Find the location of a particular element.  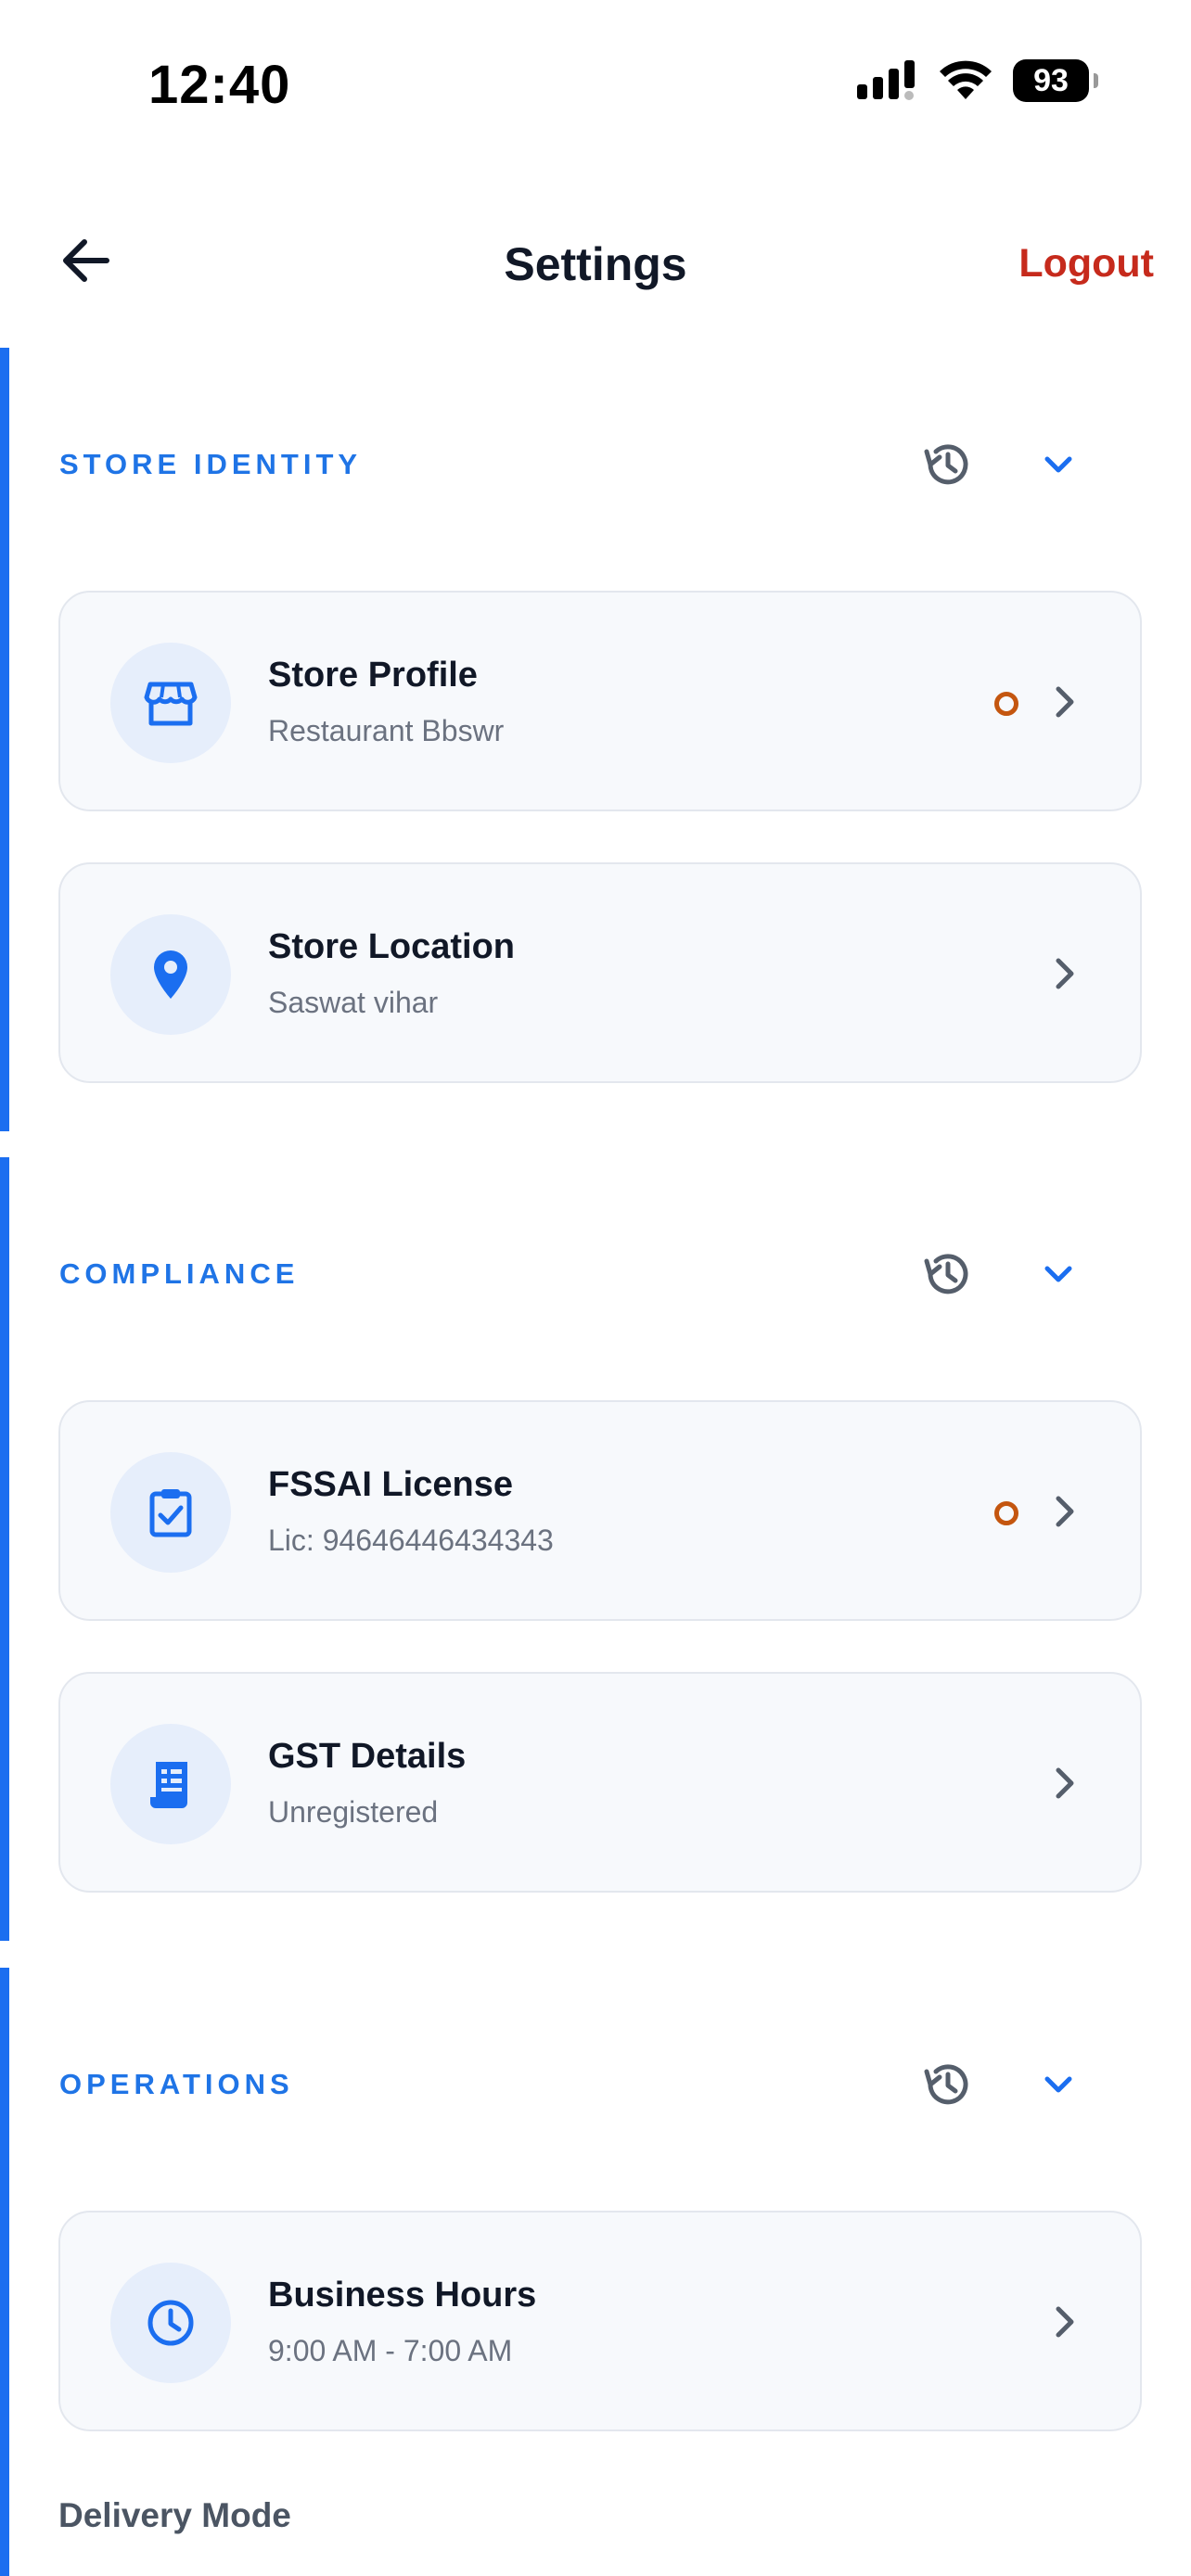

card-text: Store Profile Restaurant Bbswr is located at coordinates (386, 702).